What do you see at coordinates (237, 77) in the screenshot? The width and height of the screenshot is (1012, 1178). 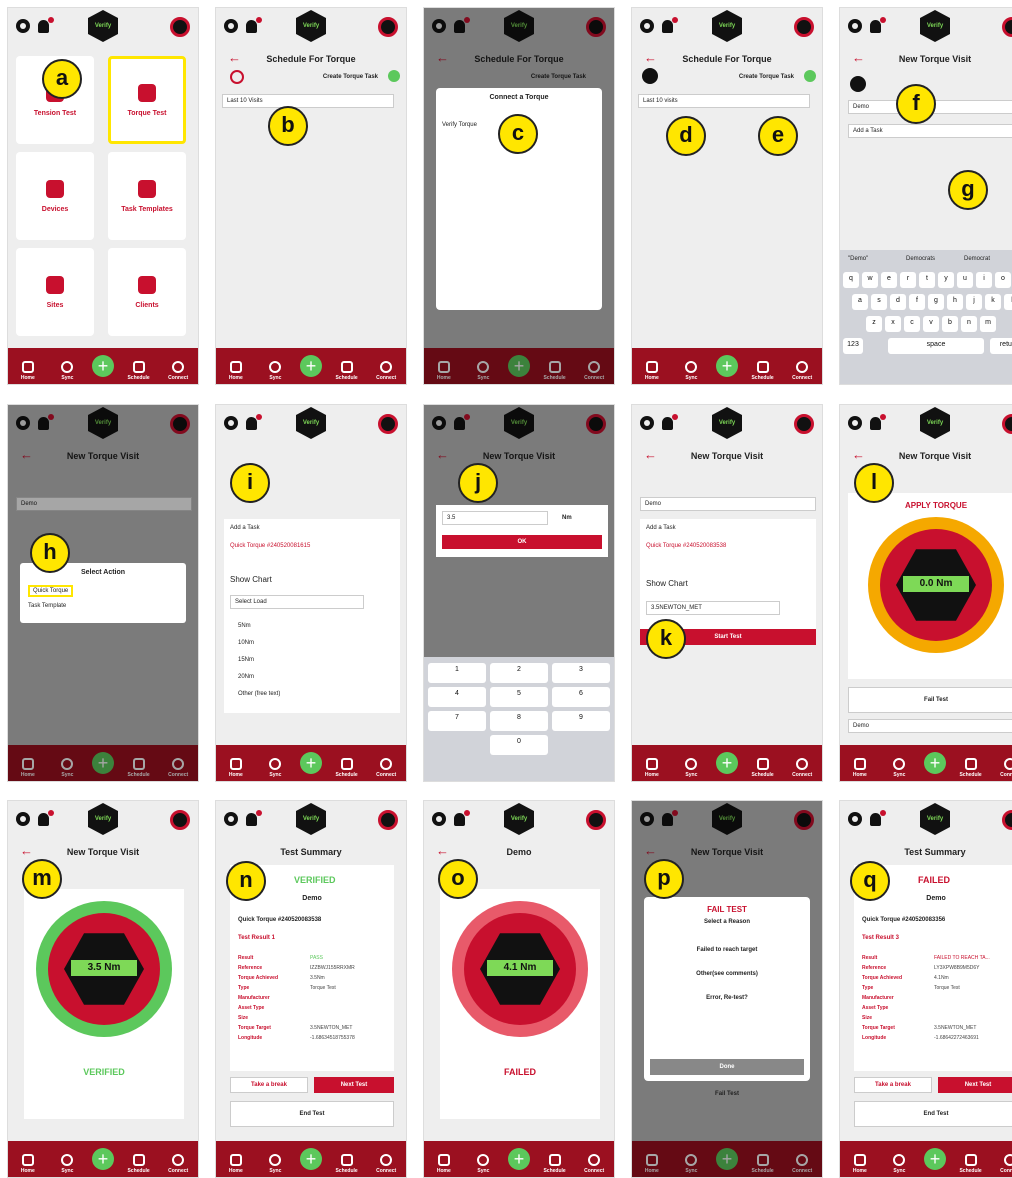 I see `bluetooth-icon` at bounding box center [237, 77].